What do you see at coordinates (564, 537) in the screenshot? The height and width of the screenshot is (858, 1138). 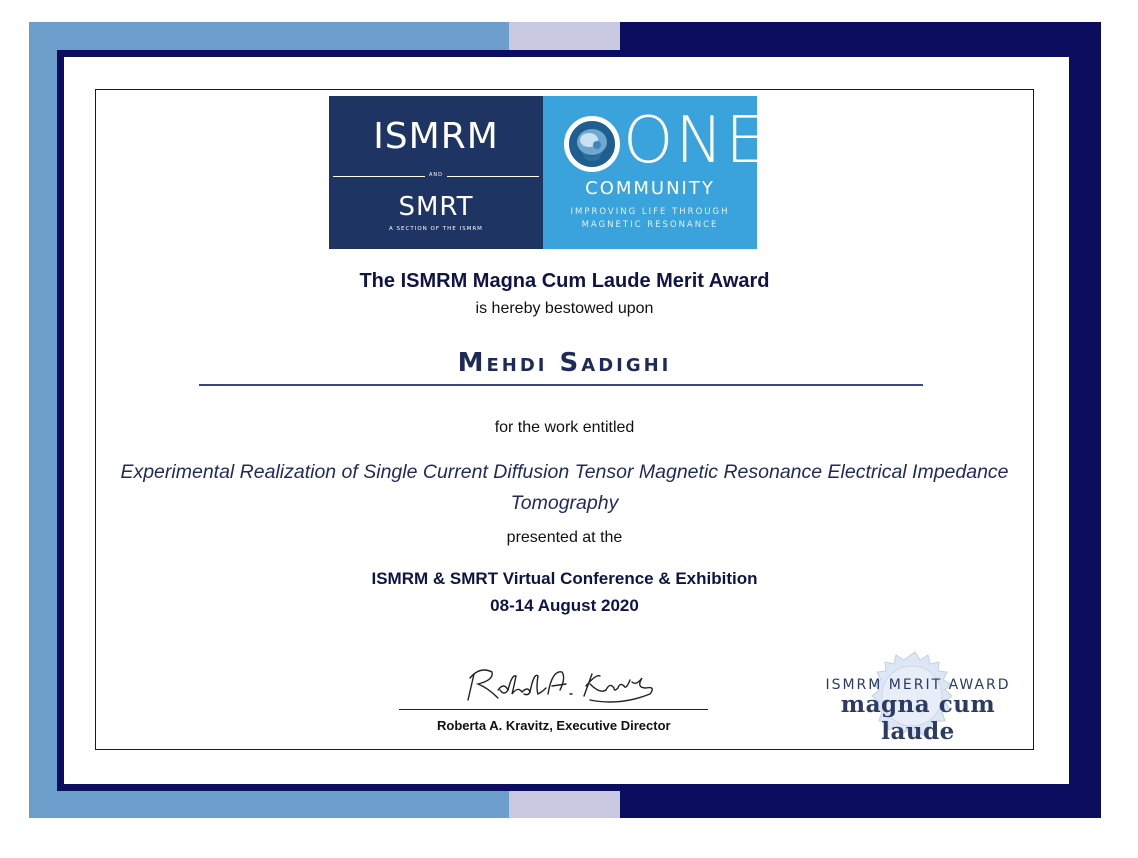 I see `presented-line: presented at the` at bounding box center [564, 537].